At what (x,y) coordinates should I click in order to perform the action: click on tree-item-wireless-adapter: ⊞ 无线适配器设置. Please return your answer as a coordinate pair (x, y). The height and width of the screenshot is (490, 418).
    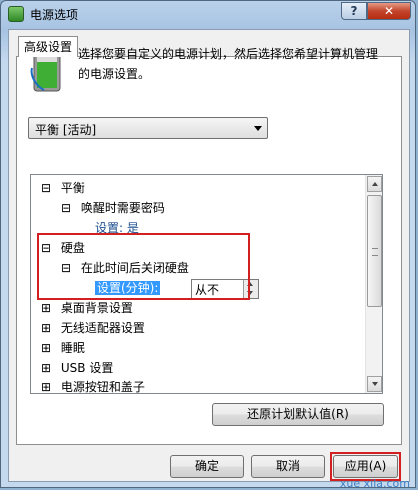
    Looking at the image, I should click on (93, 328).